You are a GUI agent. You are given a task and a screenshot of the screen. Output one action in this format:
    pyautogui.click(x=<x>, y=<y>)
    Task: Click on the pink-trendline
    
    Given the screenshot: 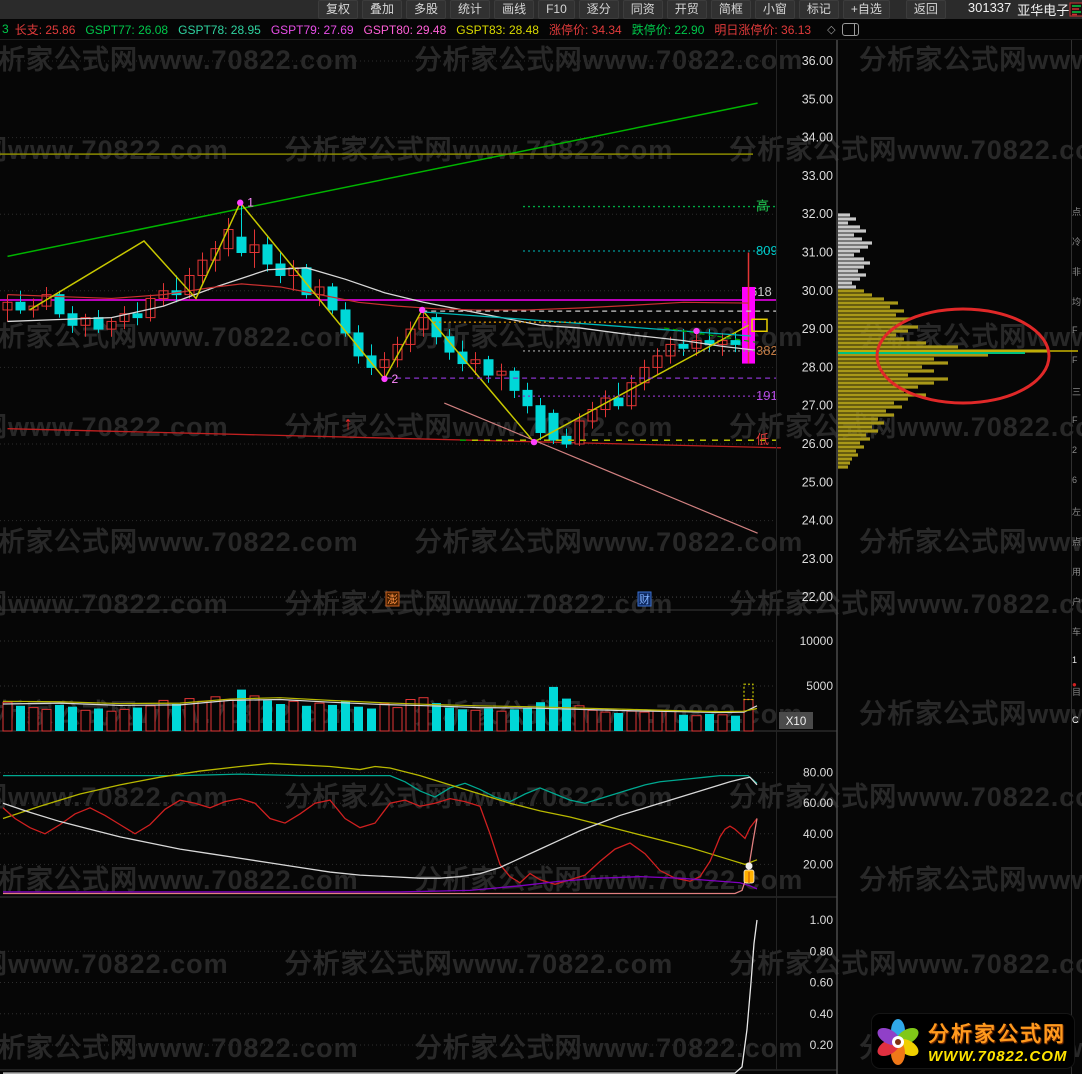 What is the action you would take?
    pyautogui.click(x=601, y=468)
    